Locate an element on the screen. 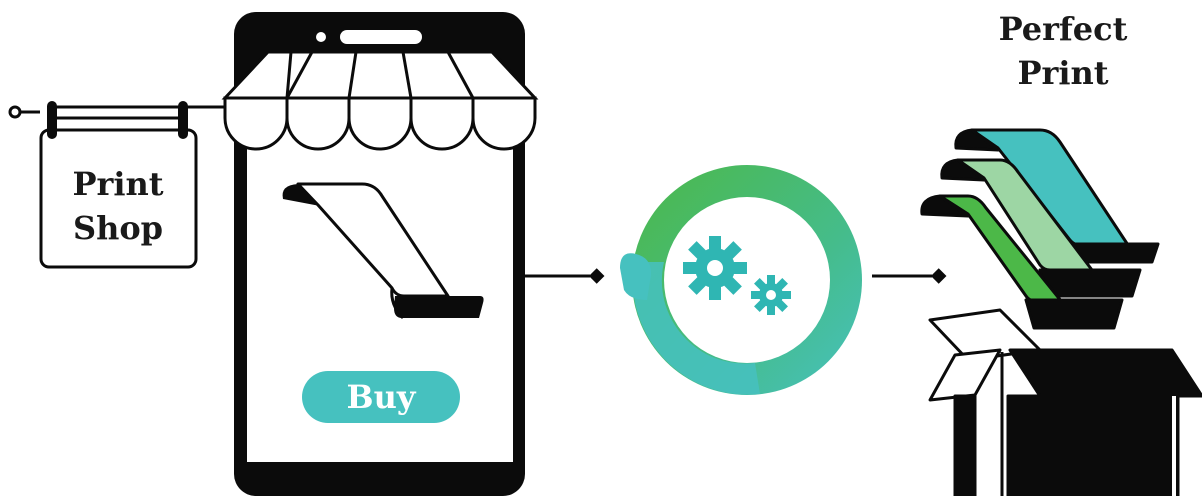 This screenshot has height=496, width=1202. connector-left is located at coordinates (565, 276).